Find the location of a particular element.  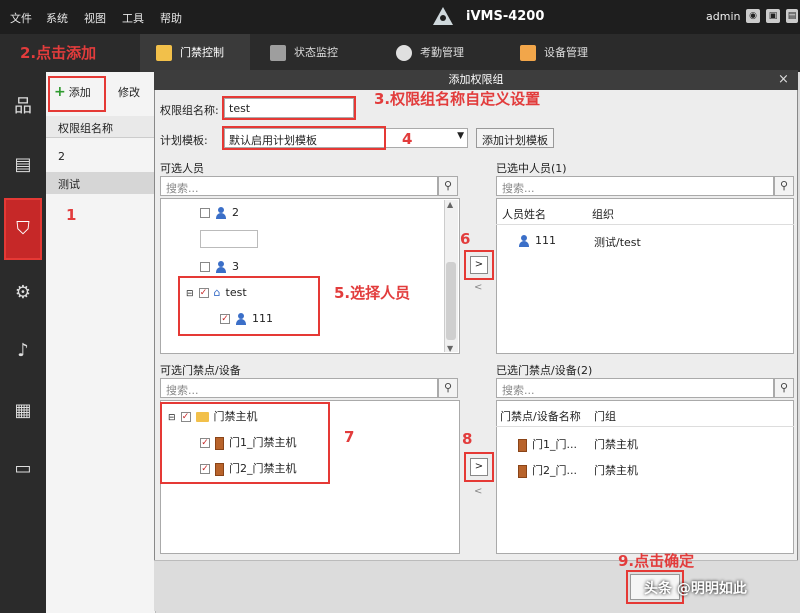

user-name: admin is located at coordinates (723, 16).